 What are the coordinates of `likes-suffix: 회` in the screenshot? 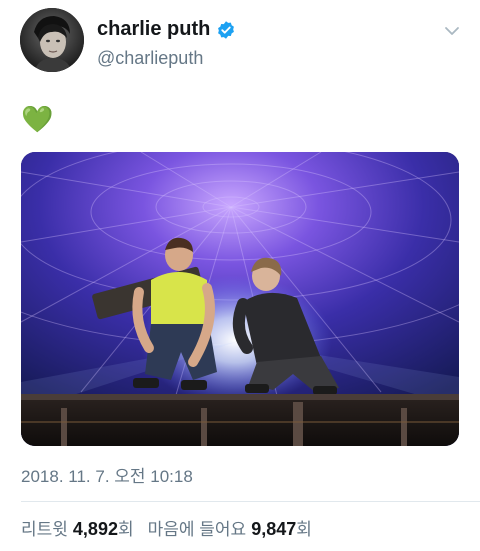 It's located at (304, 529).